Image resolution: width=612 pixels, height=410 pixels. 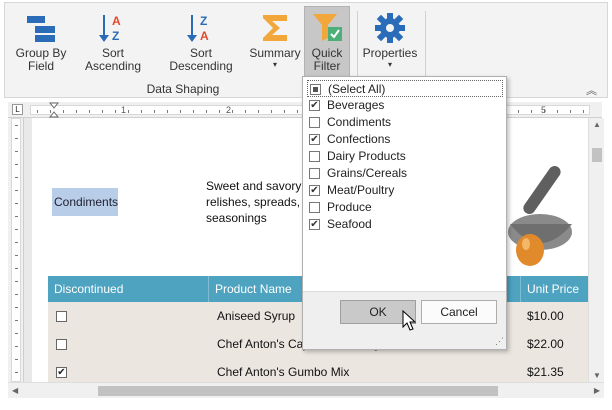 What do you see at coordinates (327, 59) in the screenshot?
I see `quick-filter-label: Quick Filter` at bounding box center [327, 59].